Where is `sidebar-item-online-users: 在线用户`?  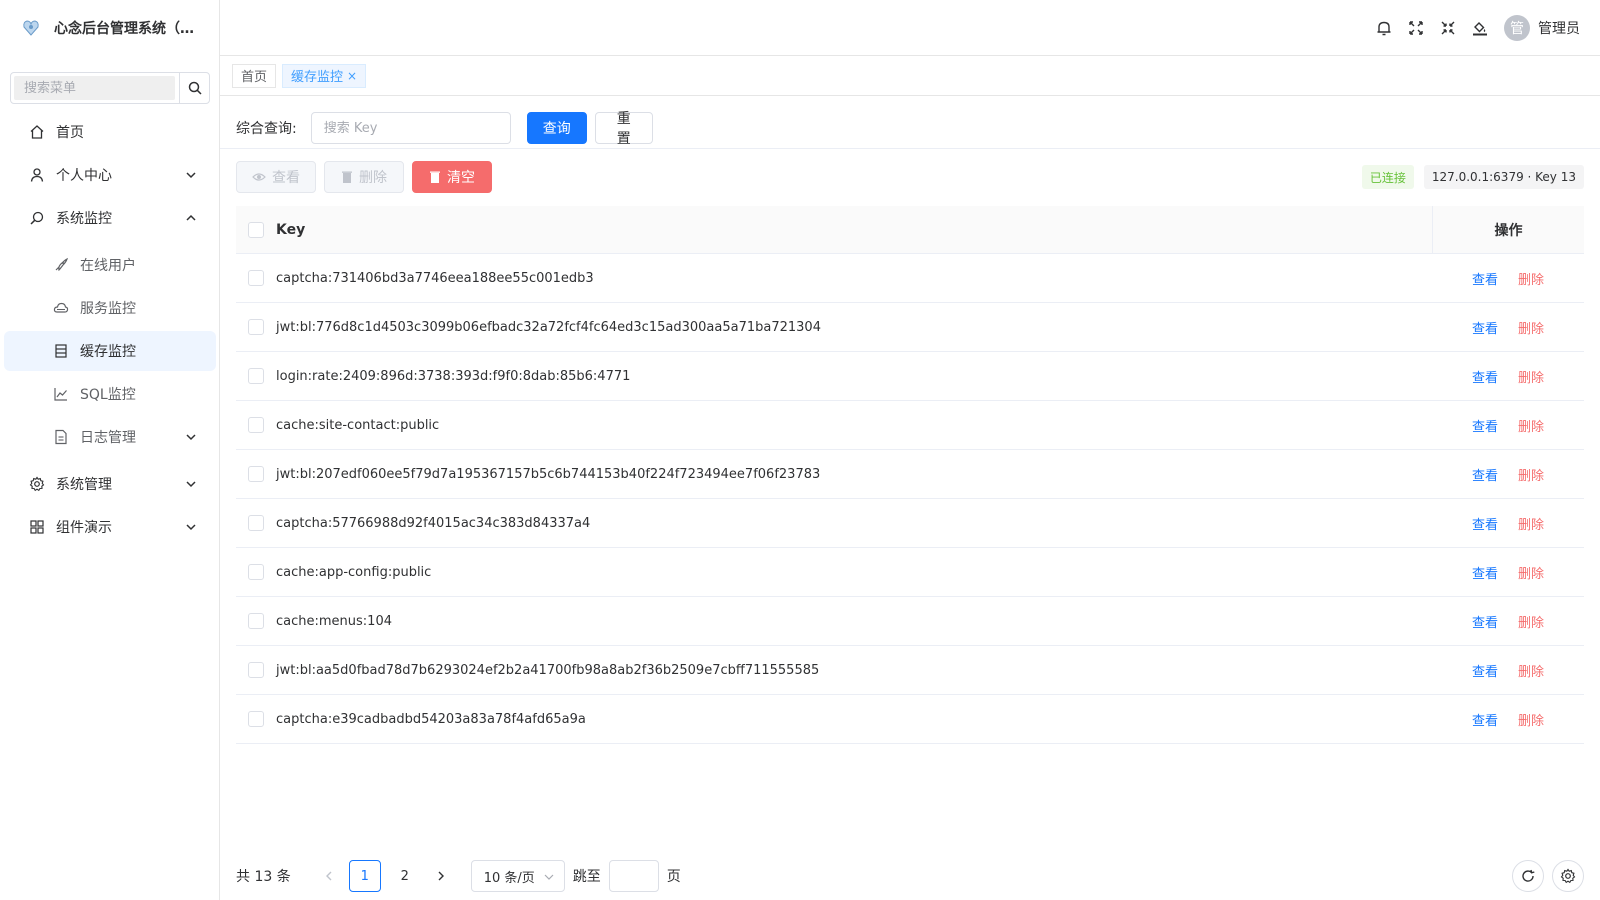
sidebar-item-online-users: 在线用户 is located at coordinates (110, 265).